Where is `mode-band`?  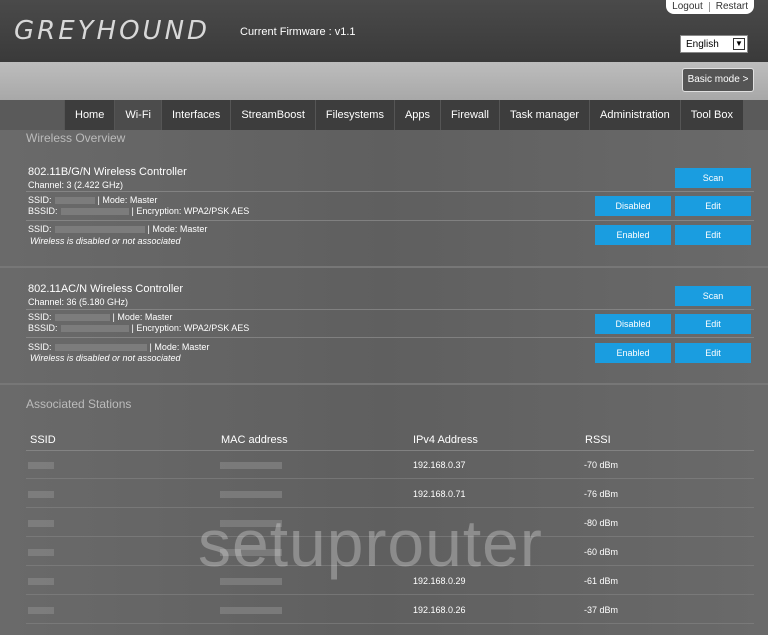
mode-band is located at coordinates (384, 81).